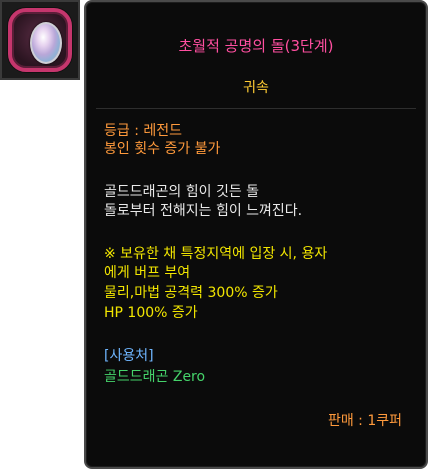 This screenshot has height=469, width=428. I want to click on stone-gem, so click(46, 43).